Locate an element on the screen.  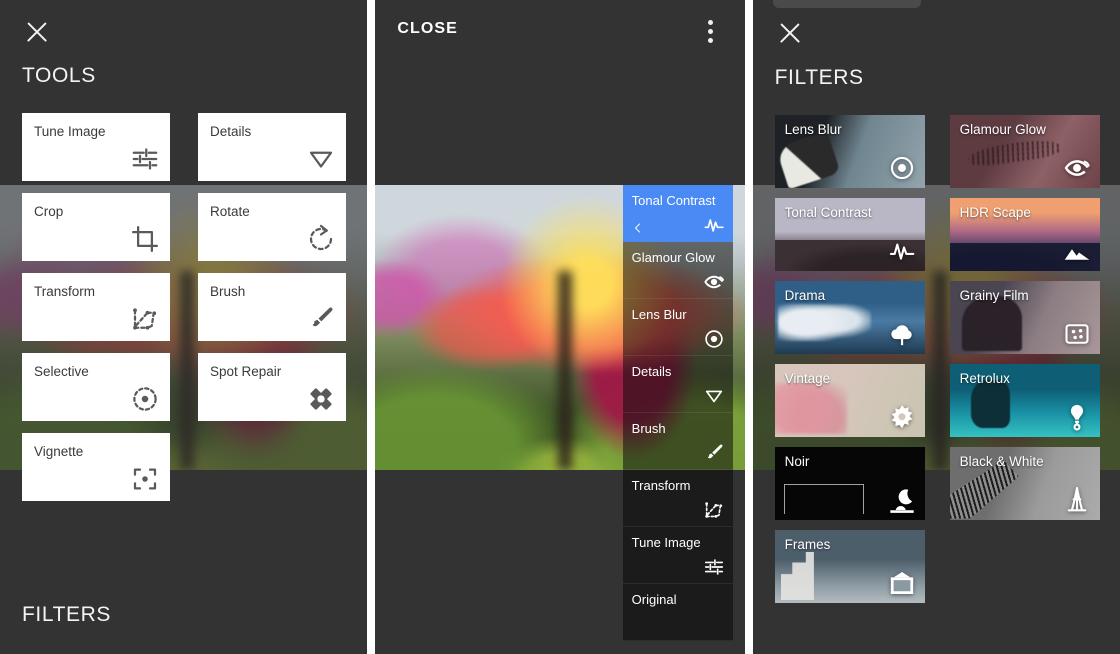
crop-icon is located at coordinates (145, 239).